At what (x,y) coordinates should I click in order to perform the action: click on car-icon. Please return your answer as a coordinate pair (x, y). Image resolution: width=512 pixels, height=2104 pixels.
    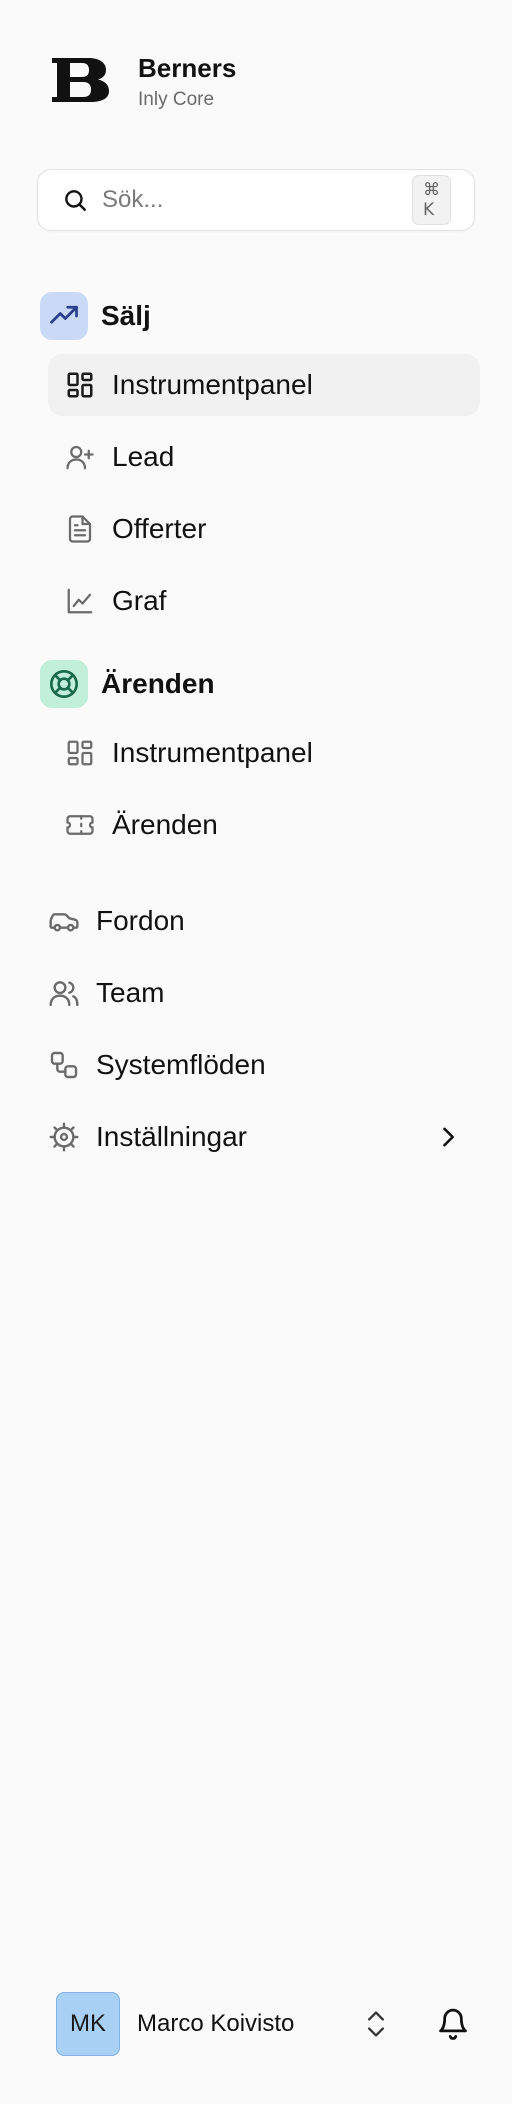
    Looking at the image, I should click on (64, 921).